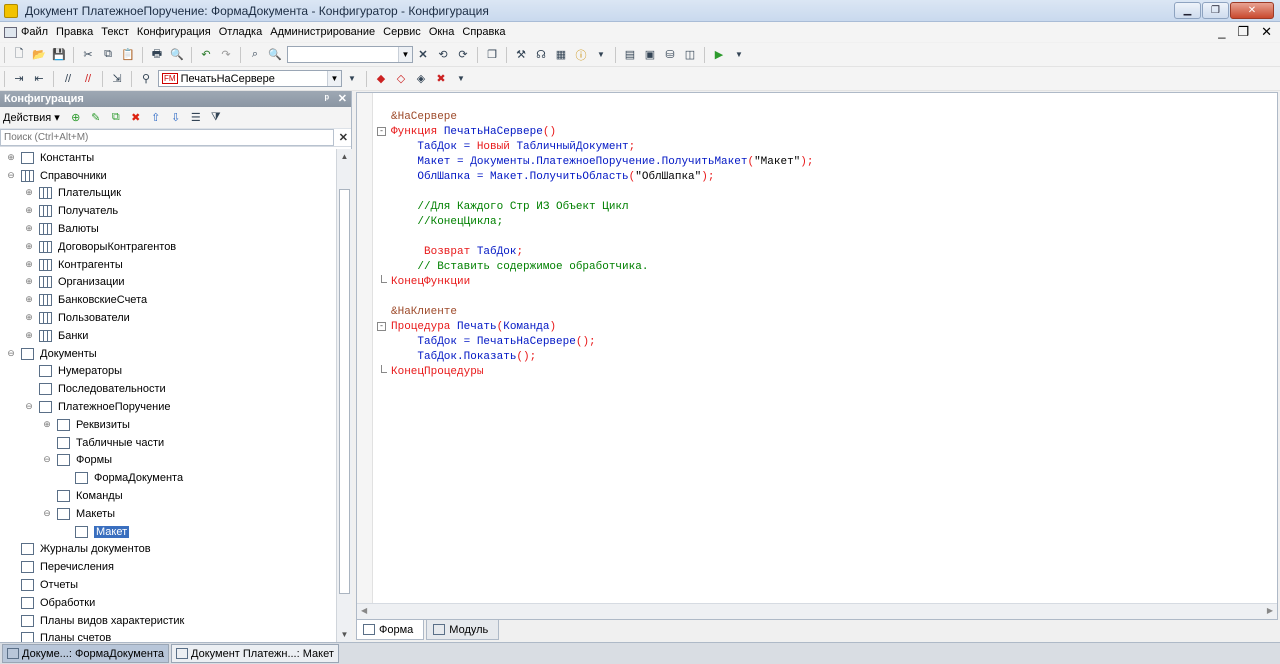 The image size is (1280, 664). I want to click on move-up-icon: ⇧, so click(156, 118).